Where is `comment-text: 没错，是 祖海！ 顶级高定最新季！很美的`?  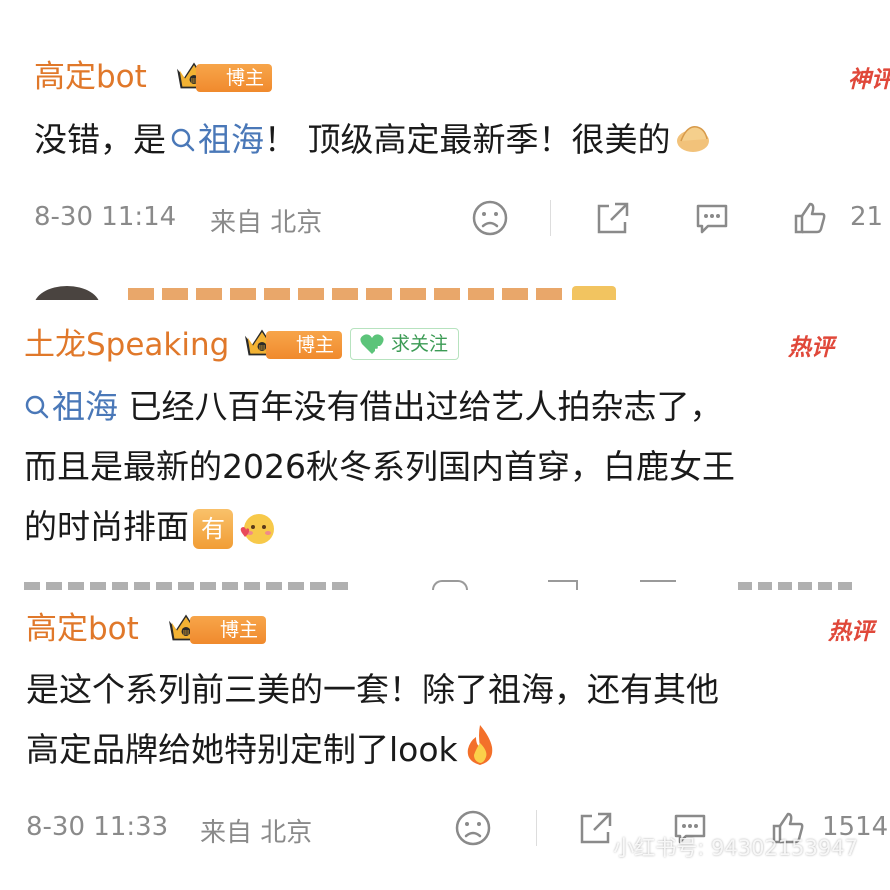 comment-text: 没错，是 祖海！ 顶级高定最新季！很美的 is located at coordinates (373, 140).